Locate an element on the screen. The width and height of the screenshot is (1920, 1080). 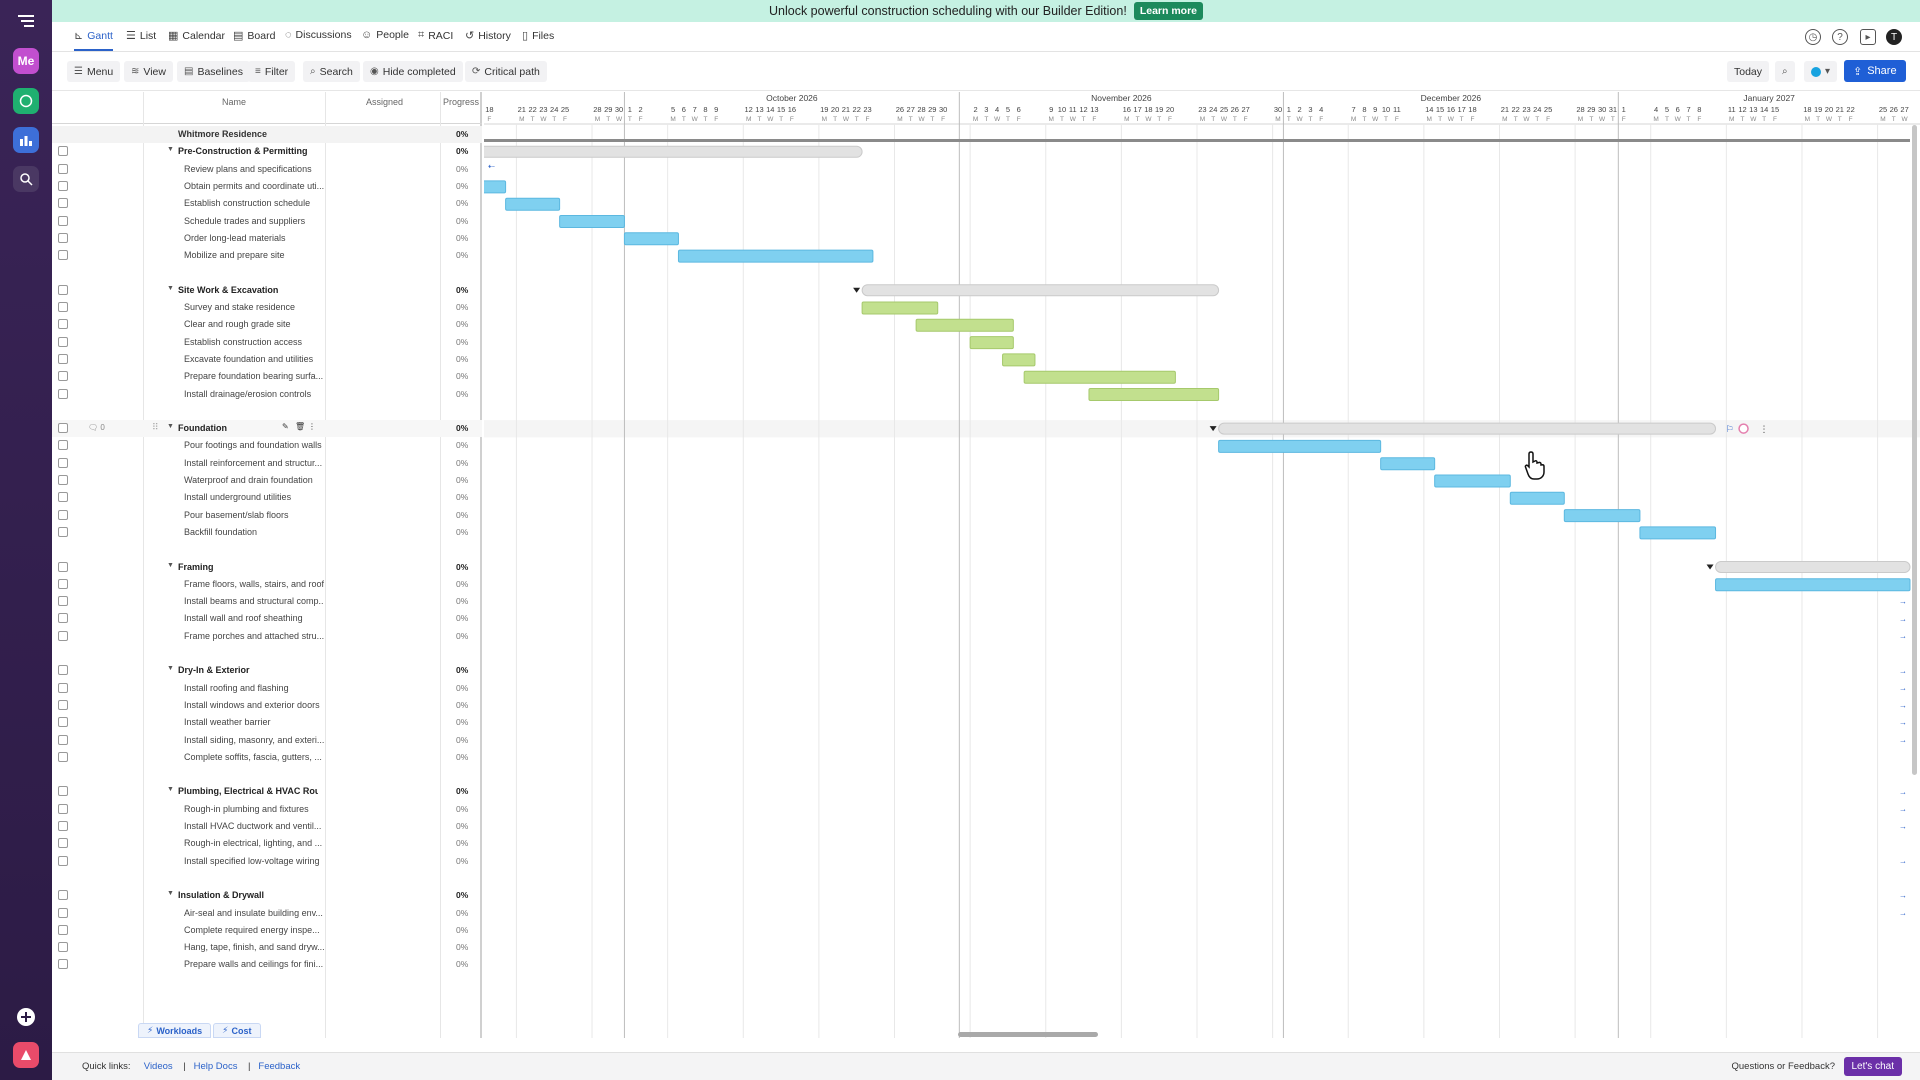
task-row: Obtain permits and coordinate uti... 0% is located at coordinates (267, 186).